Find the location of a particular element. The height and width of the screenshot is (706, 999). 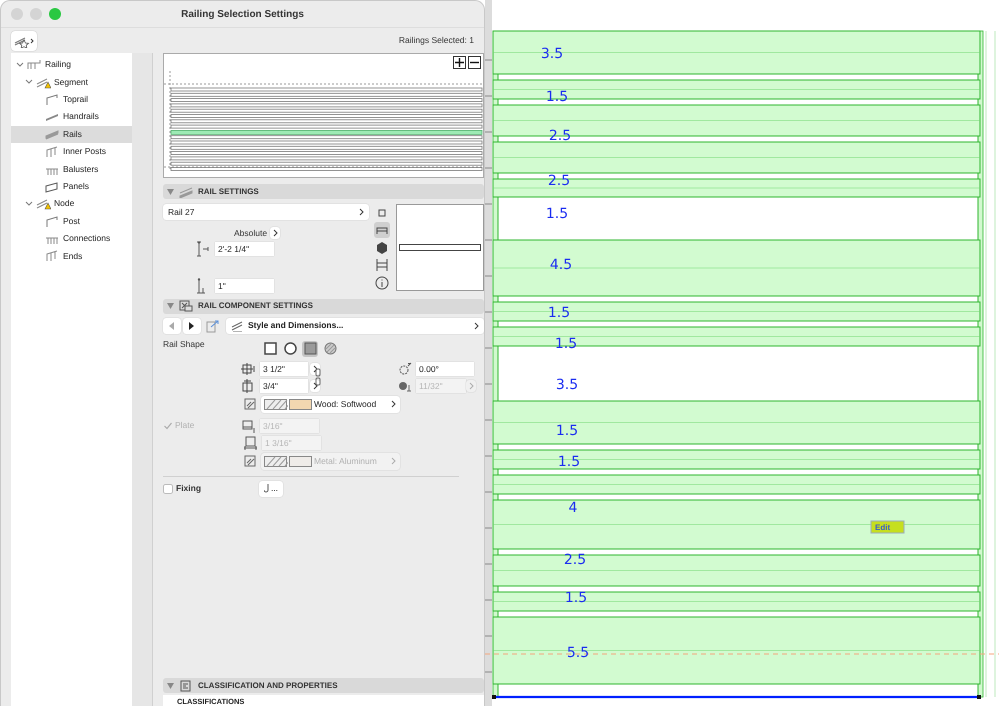

profile-icon is located at coordinates (382, 230).